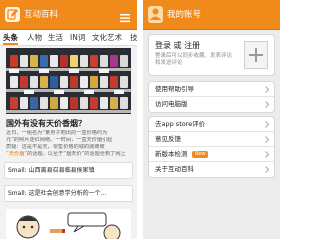  I want to click on login-card: 登录 或 注册 登录后可以同步收藏、发表评论和发送评论, so click(211, 55).